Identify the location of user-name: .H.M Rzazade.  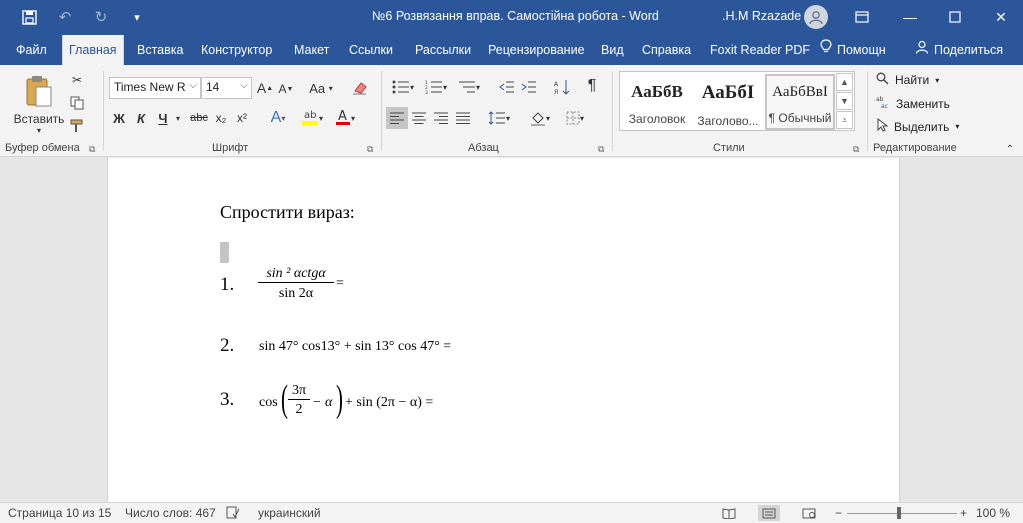
(761, 16).